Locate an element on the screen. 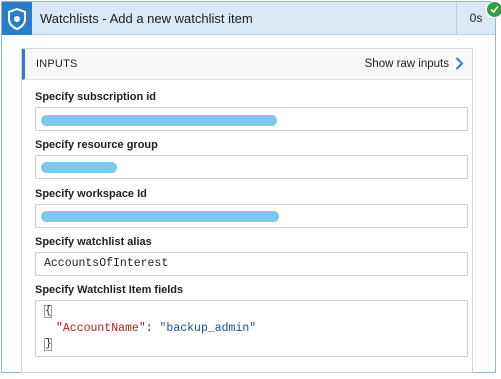 The width and height of the screenshot is (501, 379). json-line: "AccountName": "backup_admin" is located at coordinates (156, 328).